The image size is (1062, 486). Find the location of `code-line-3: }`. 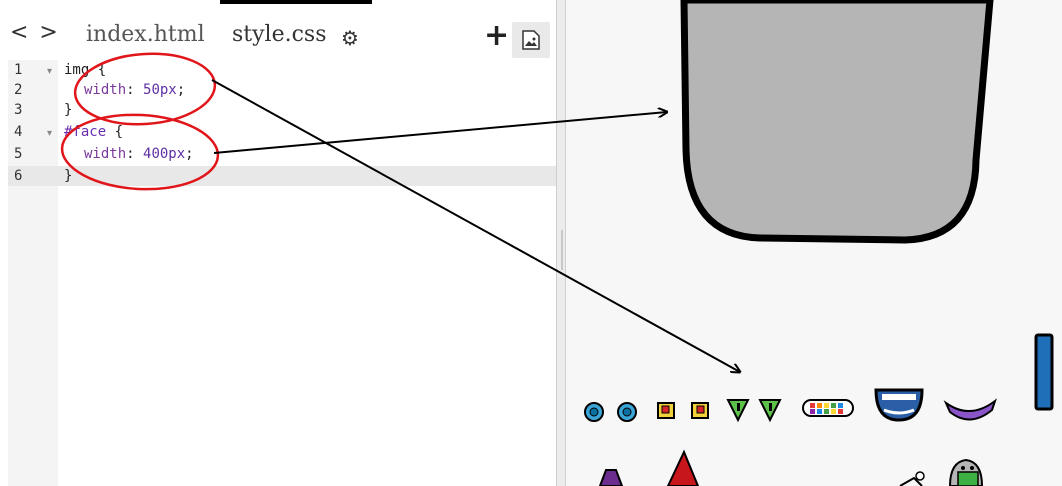

code-line-3: } is located at coordinates (68, 110).